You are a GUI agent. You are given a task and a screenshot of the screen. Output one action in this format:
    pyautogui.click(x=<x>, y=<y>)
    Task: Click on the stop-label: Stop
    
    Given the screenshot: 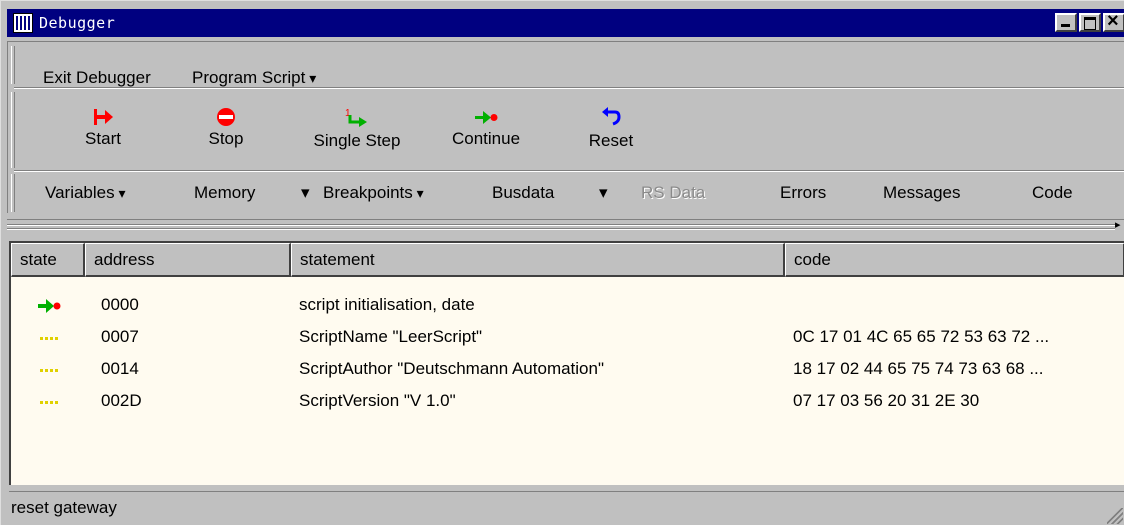 What is the action you would take?
    pyautogui.click(x=226, y=138)
    